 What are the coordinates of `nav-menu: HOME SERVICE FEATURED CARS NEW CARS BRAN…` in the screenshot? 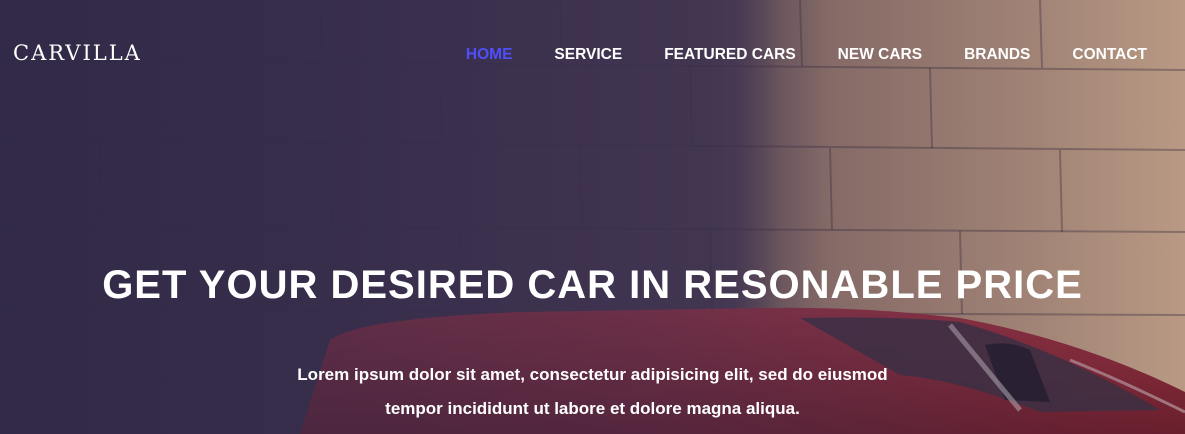 It's located at (806, 55).